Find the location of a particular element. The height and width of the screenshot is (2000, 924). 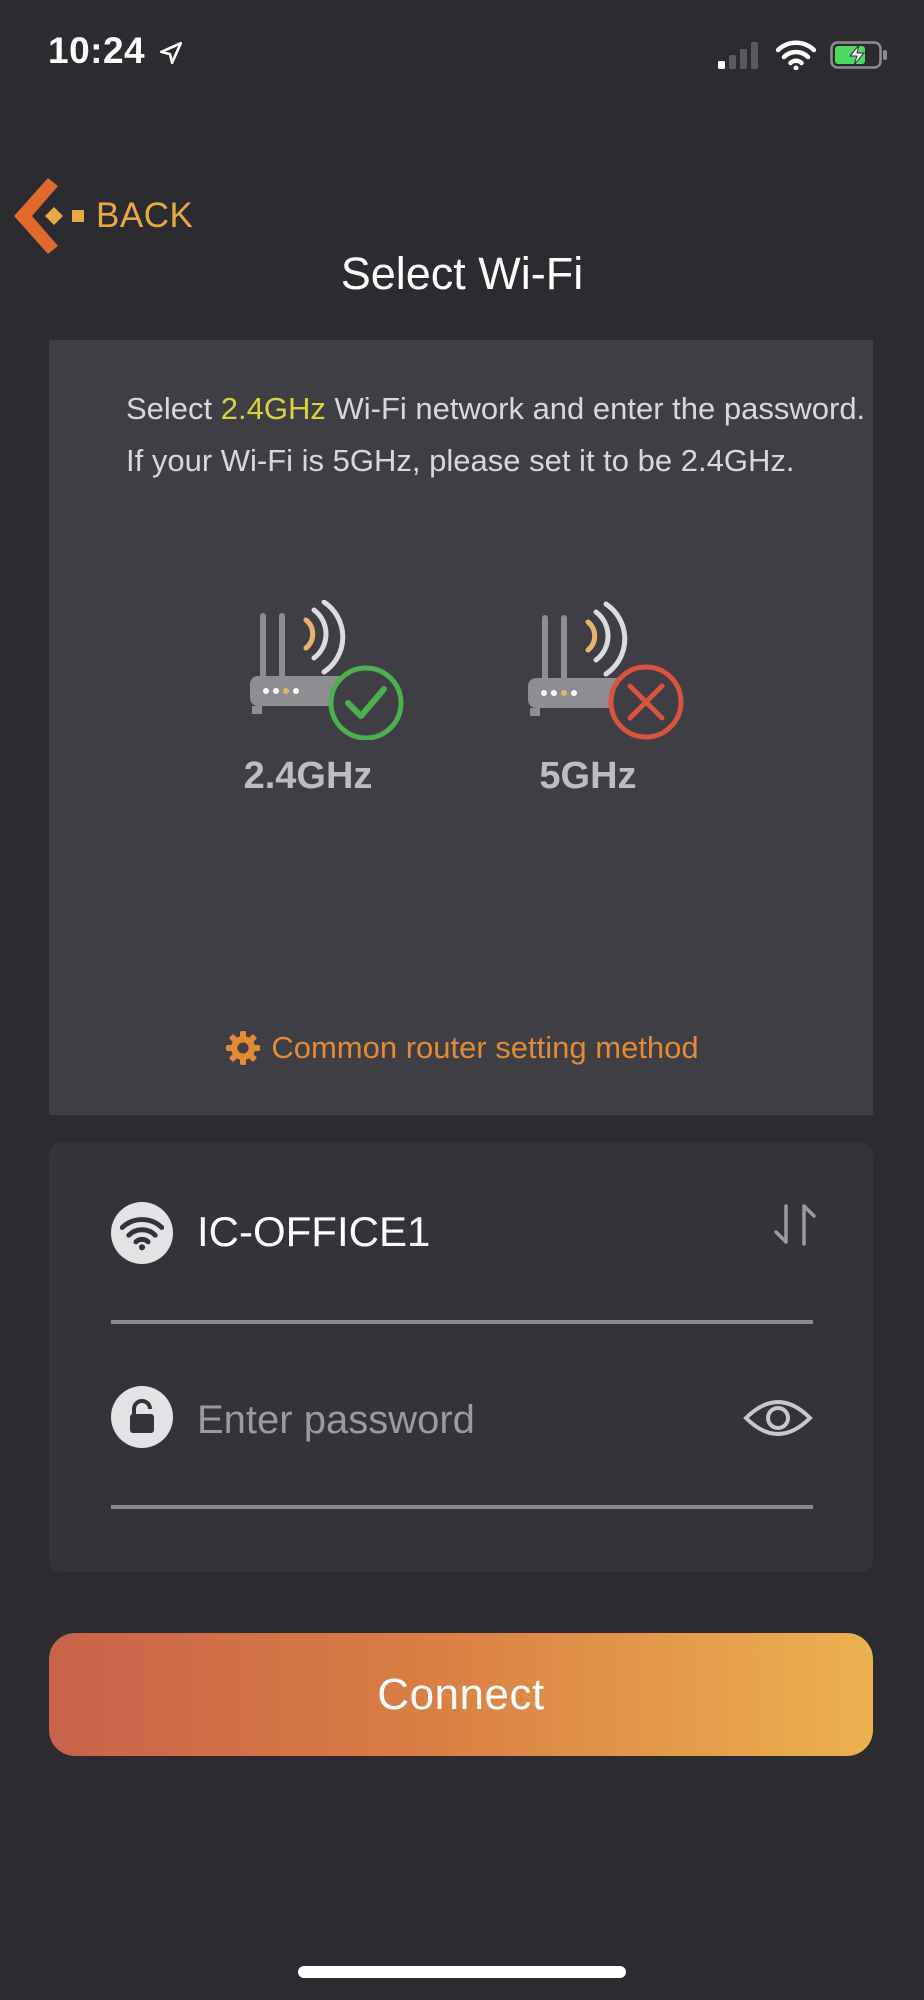

back-button: BACK is located at coordinates (101, 216).